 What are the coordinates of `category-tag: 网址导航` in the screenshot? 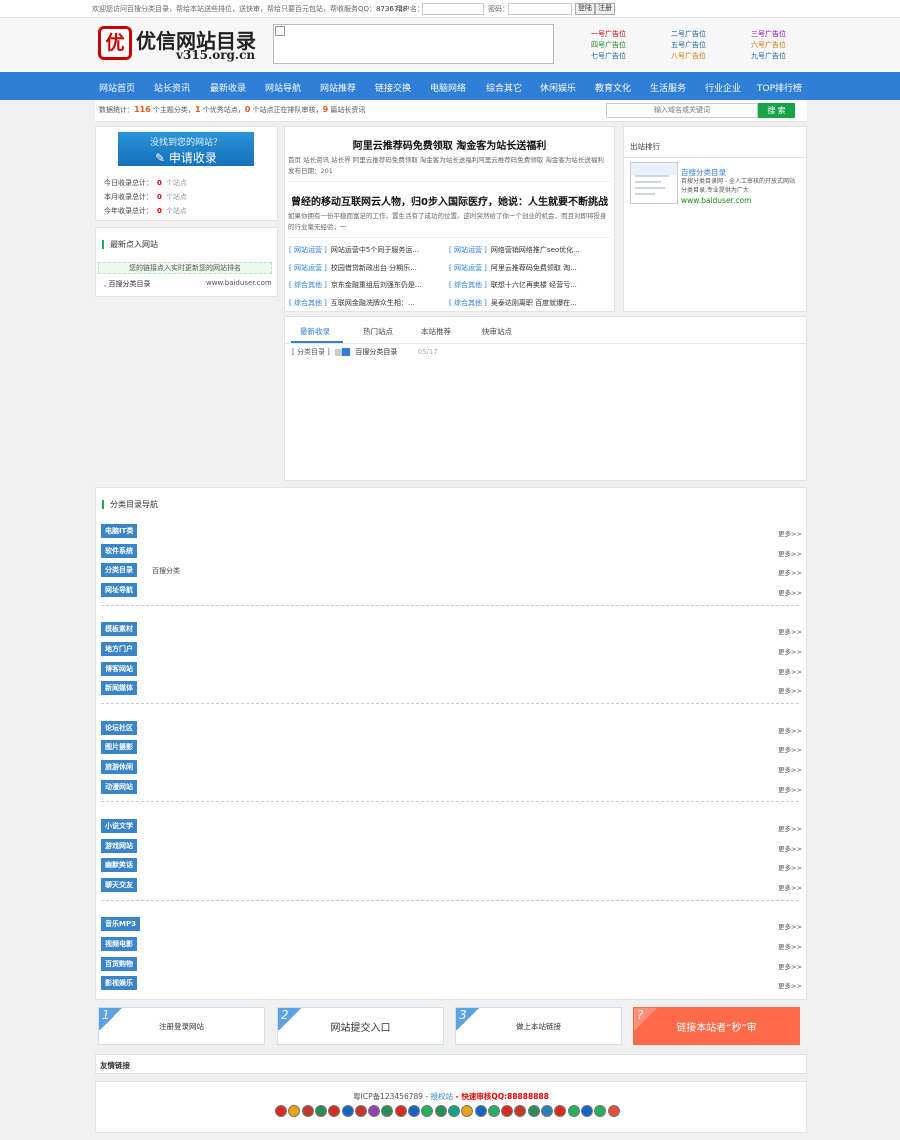 It's located at (119, 590).